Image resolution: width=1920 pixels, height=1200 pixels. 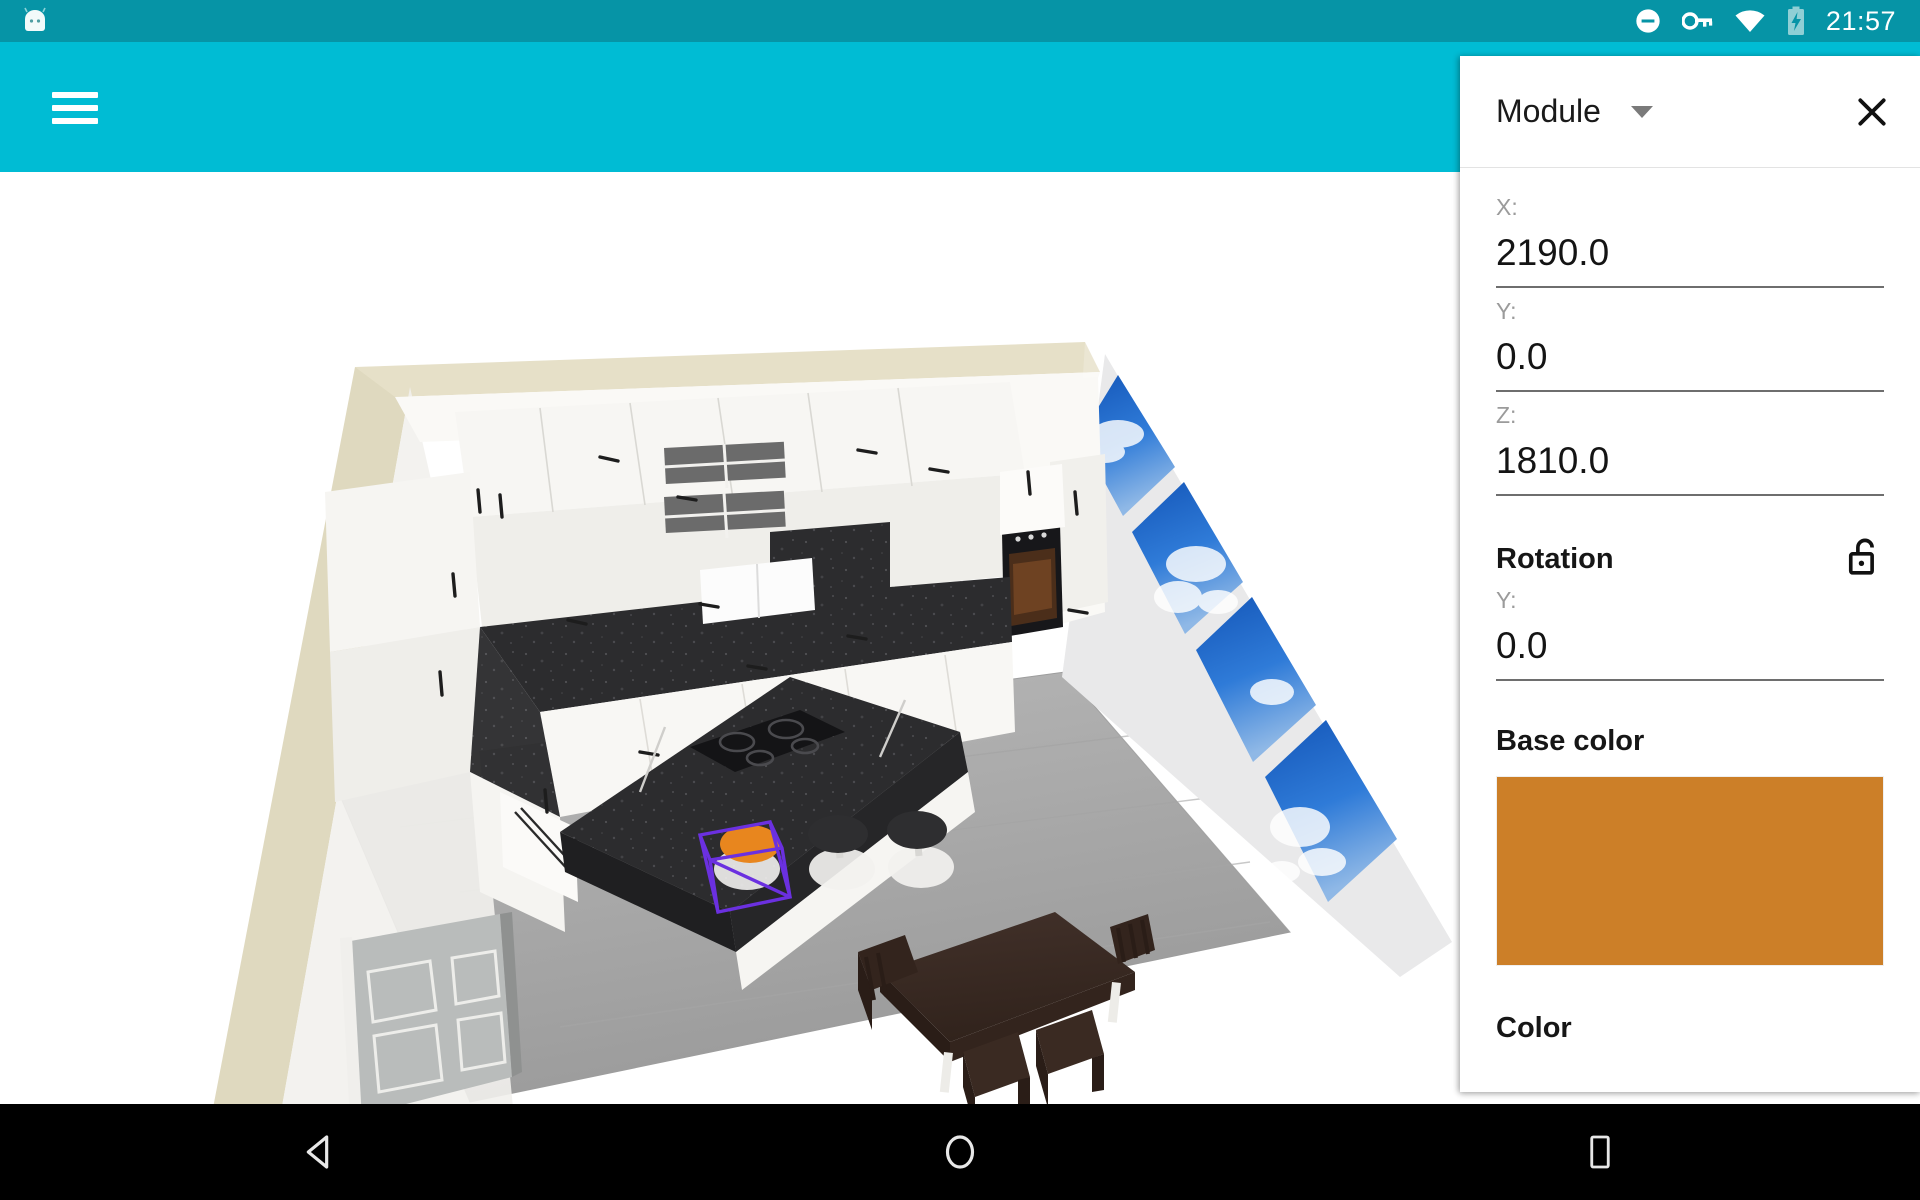 What do you see at coordinates (75, 108) in the screenshot?
I see `hamburger-menu-icon` at bounding box center [75, 108].